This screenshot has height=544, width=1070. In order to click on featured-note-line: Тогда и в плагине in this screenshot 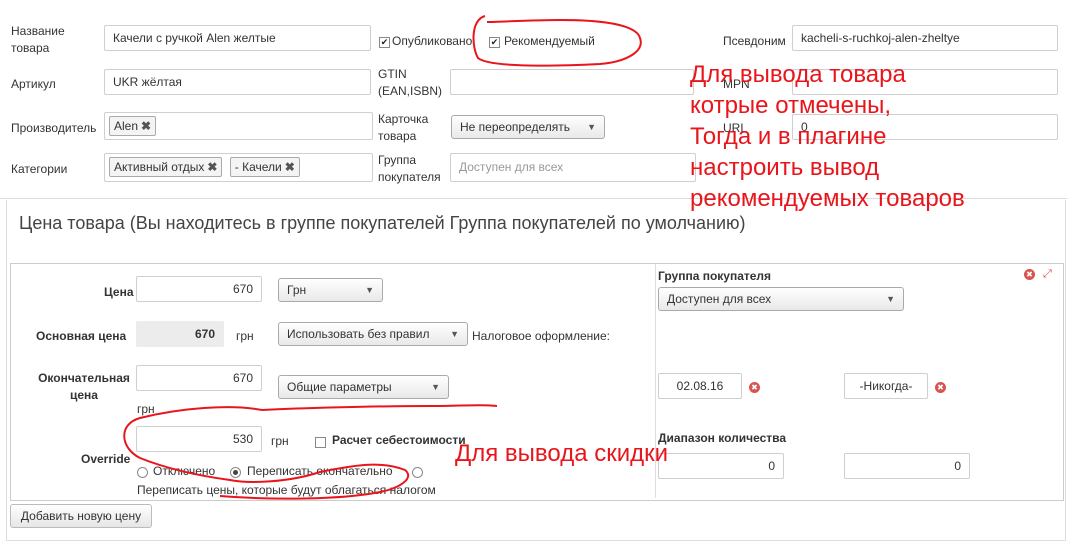, I will do `click(788, 136)`.